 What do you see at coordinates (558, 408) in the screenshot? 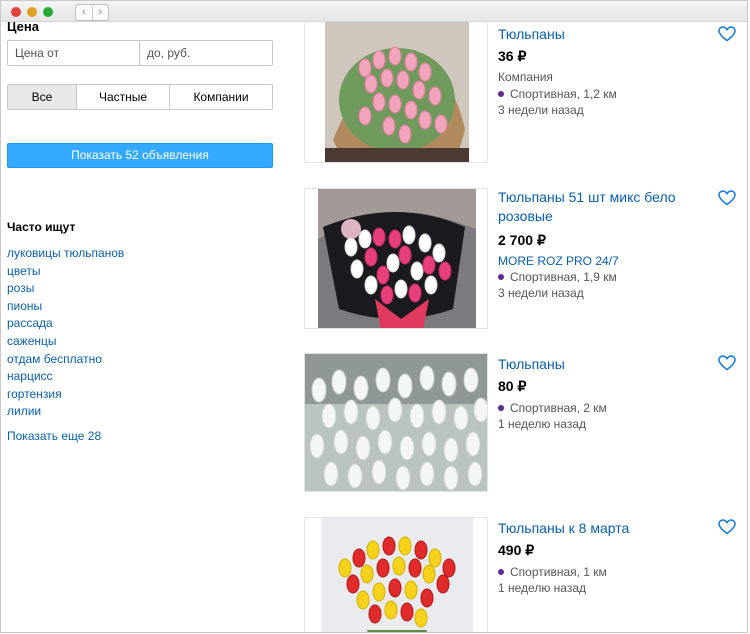
I see `location-text: Спортивная, 2 км` at bounding box center [558, 408].